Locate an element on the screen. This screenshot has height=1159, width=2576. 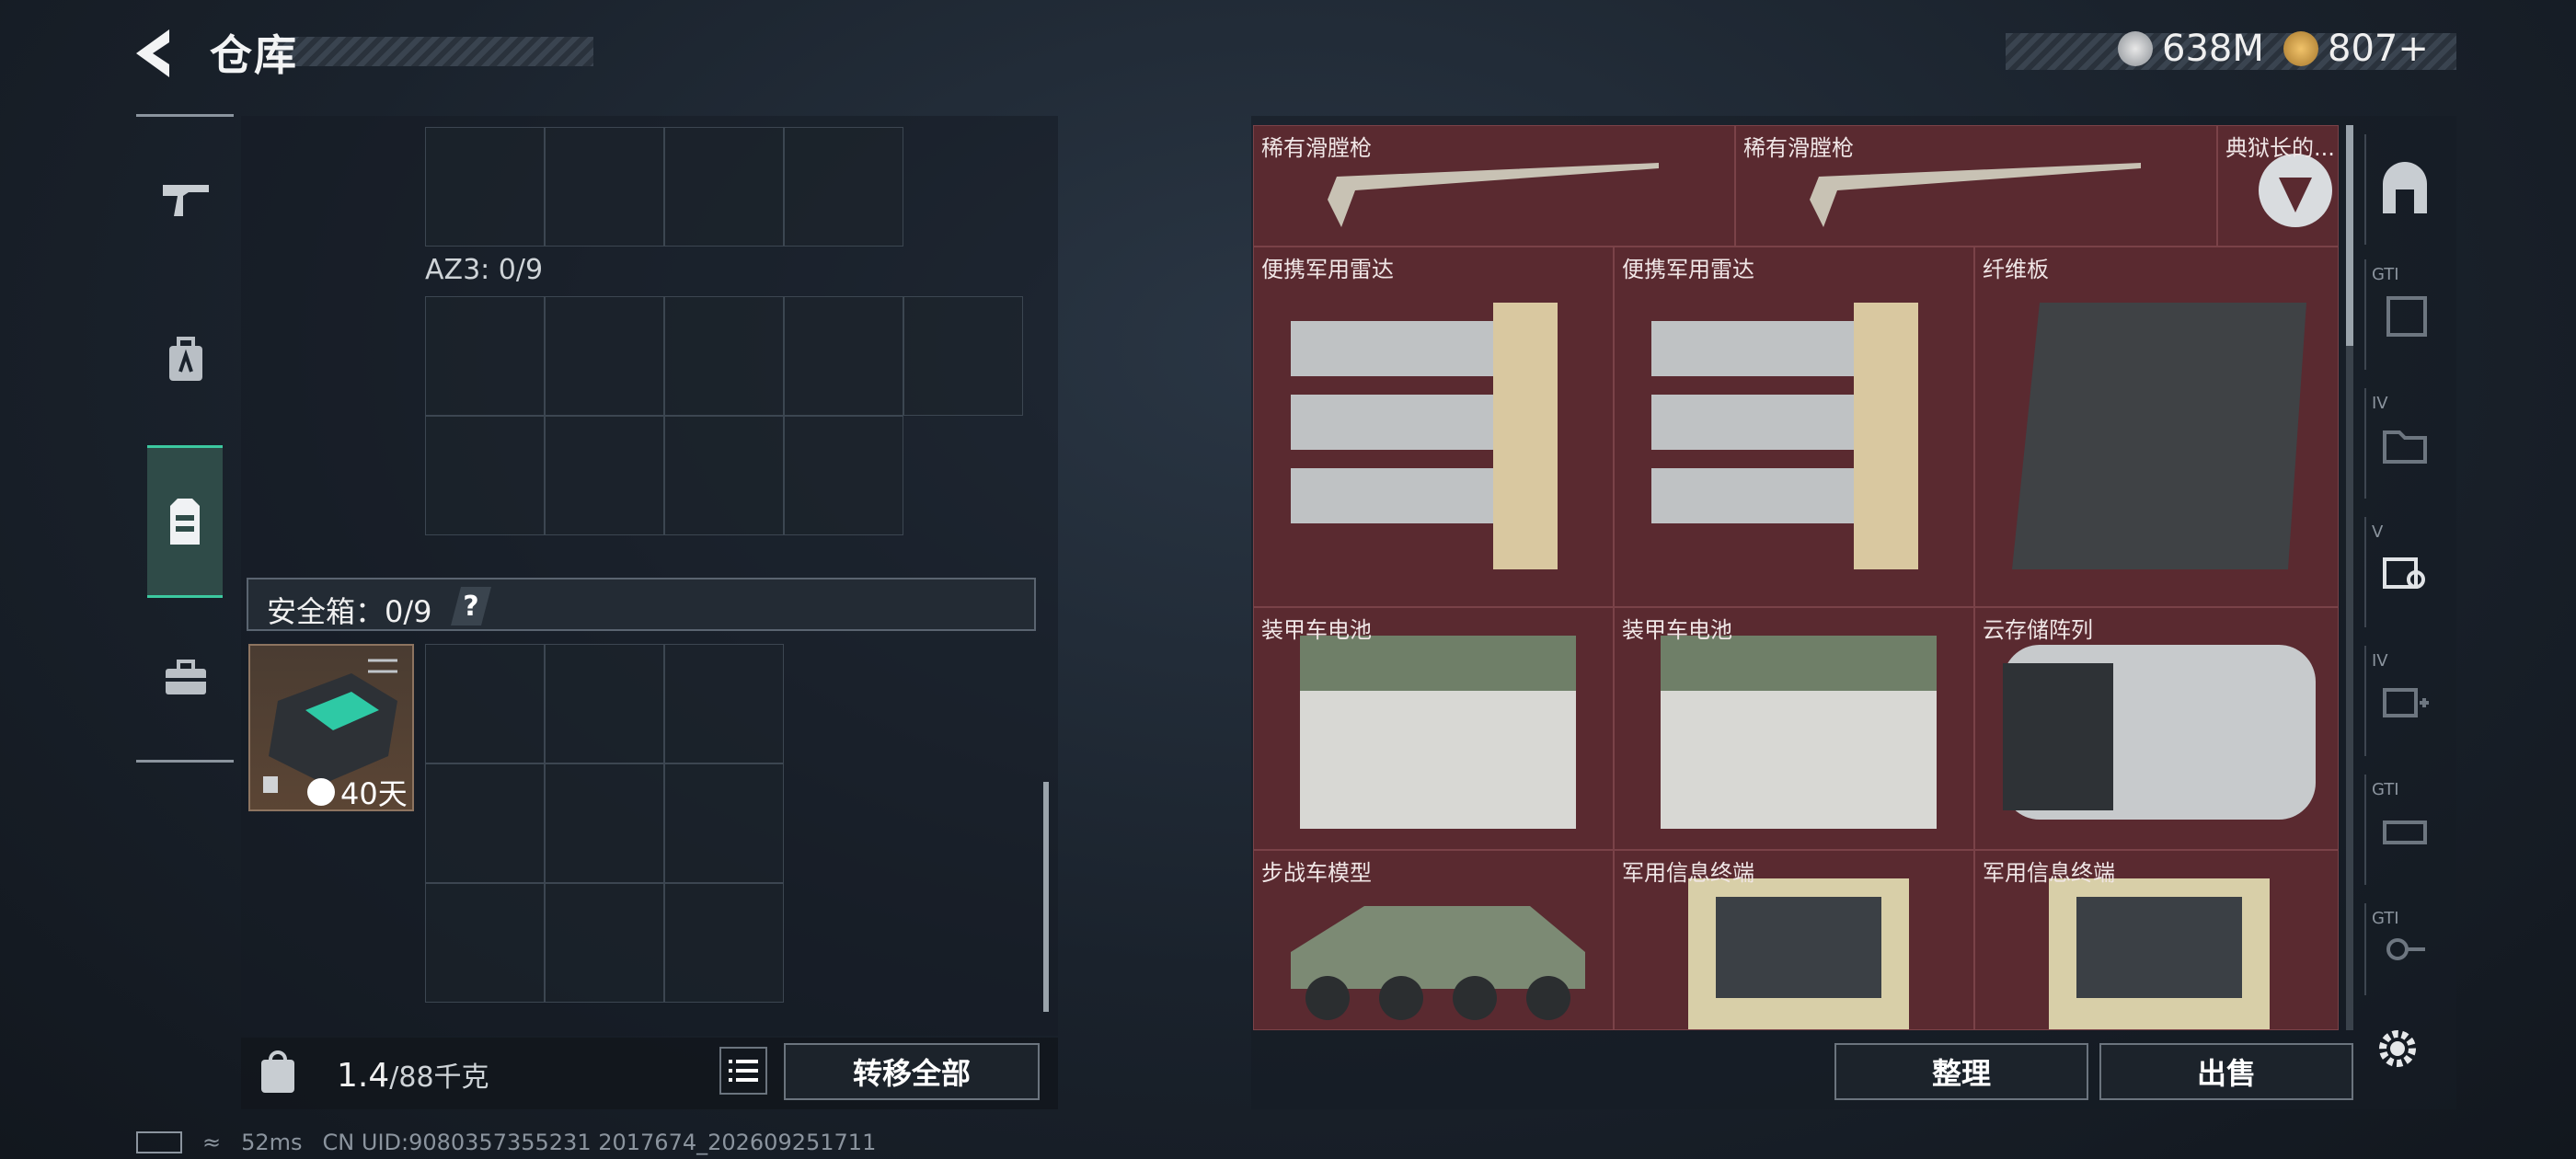
nav-divider-bottom is located at coordinates (185, 761).